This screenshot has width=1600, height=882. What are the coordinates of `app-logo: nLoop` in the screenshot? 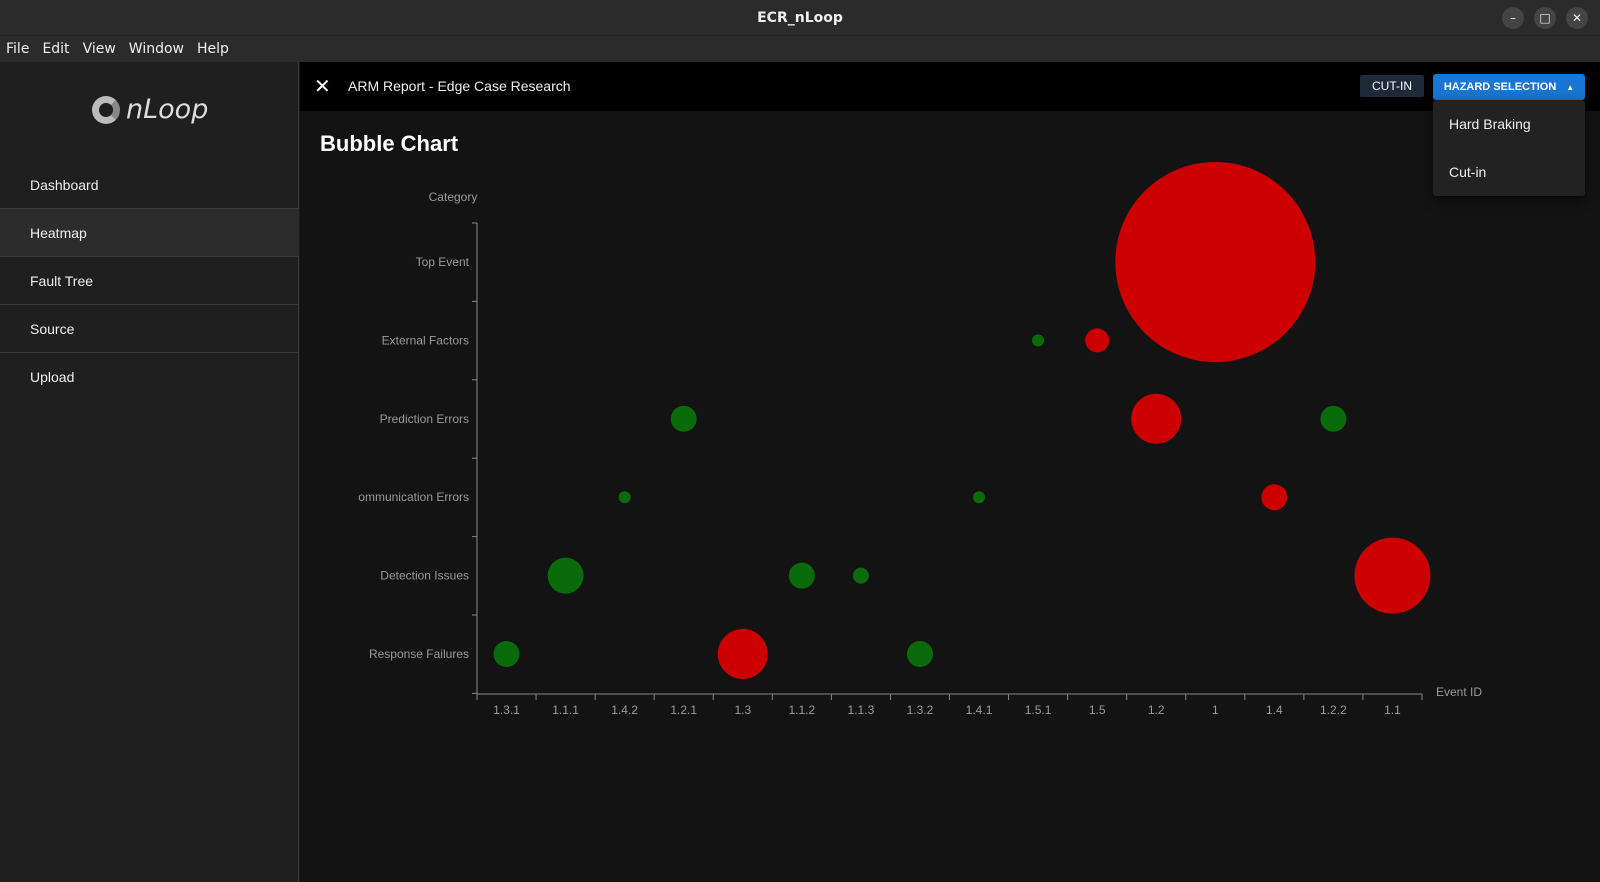 It's located at (150, 109).